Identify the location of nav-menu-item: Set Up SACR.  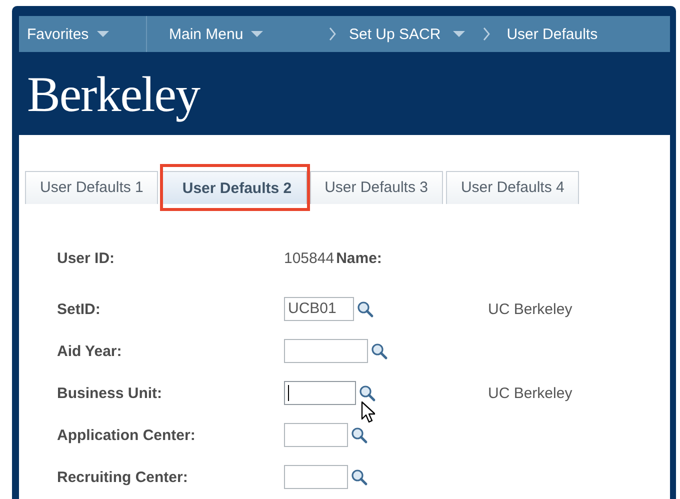
(395, 34).